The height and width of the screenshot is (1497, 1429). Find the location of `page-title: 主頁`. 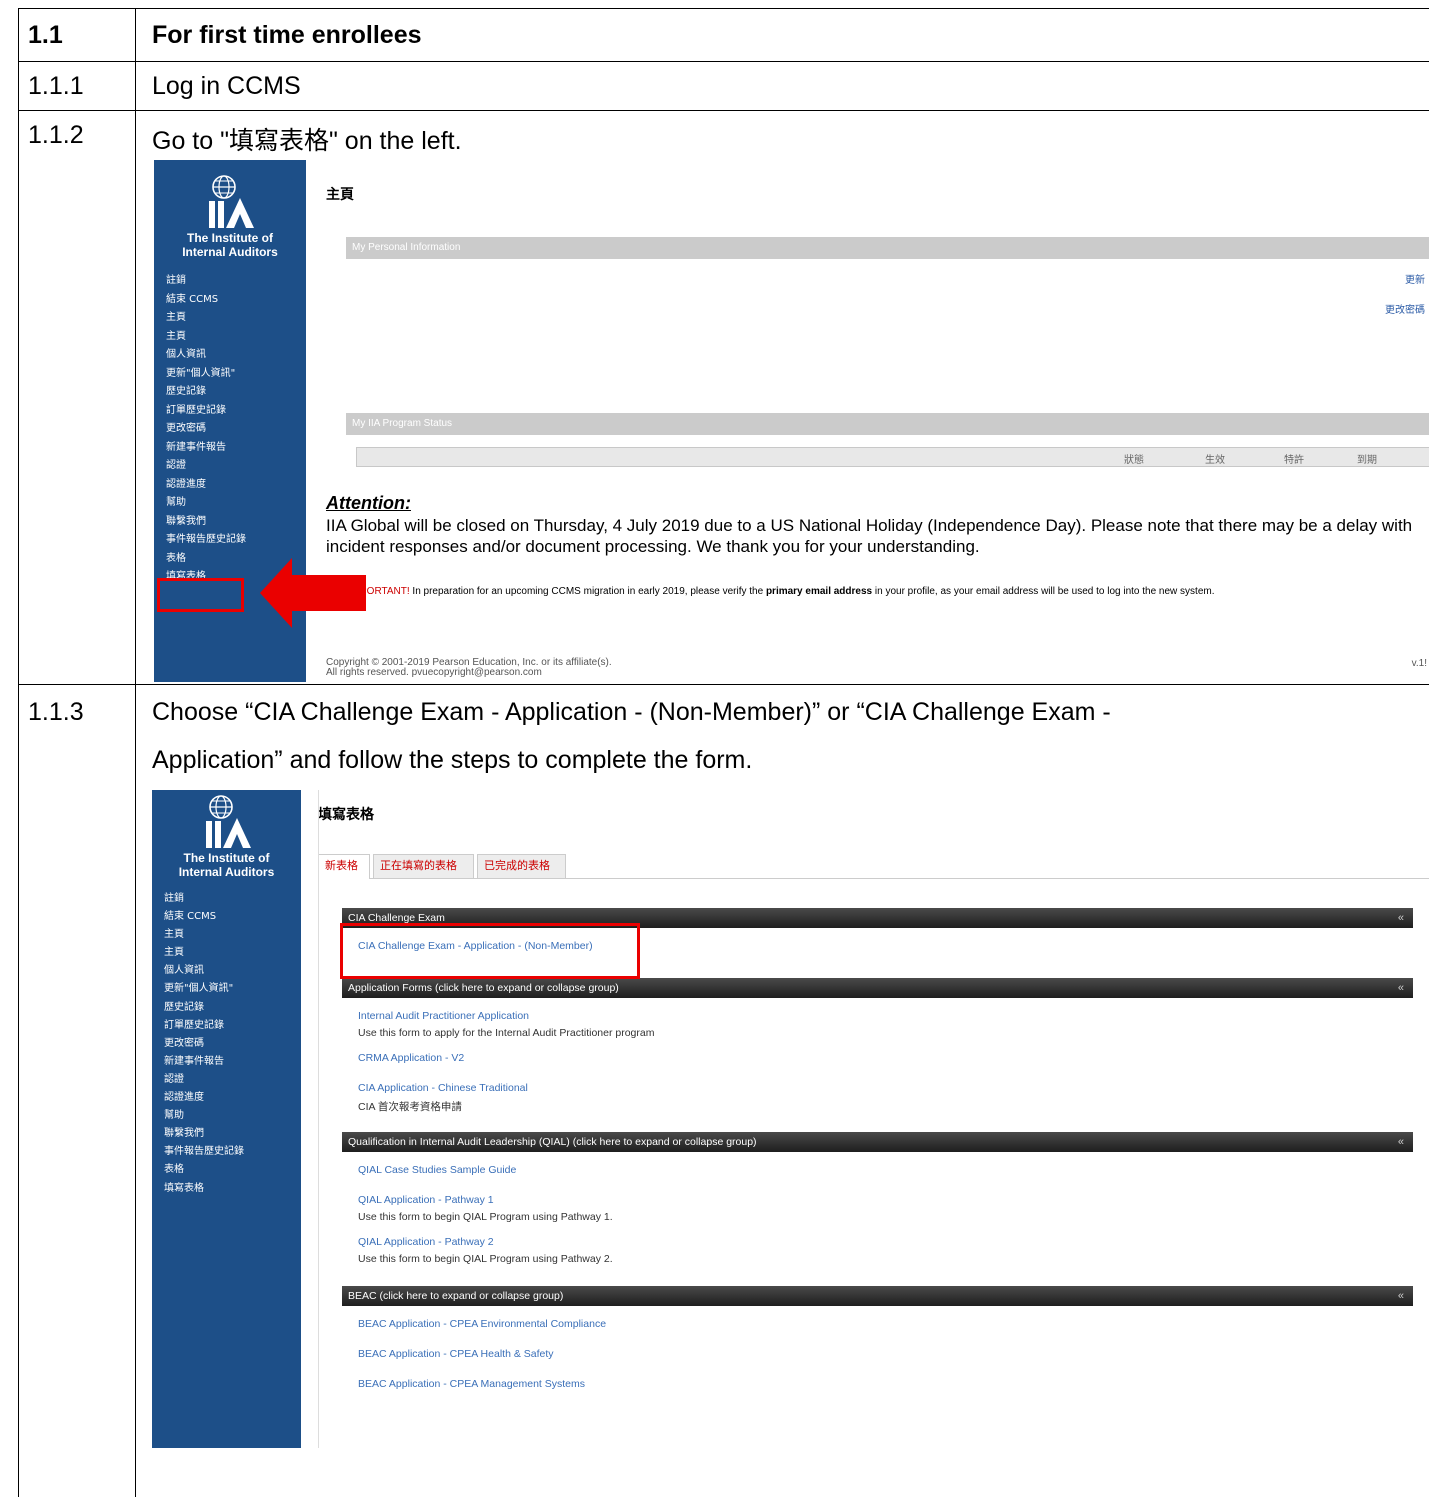

page-title: 主頁 is located at coordinates (340, 195).